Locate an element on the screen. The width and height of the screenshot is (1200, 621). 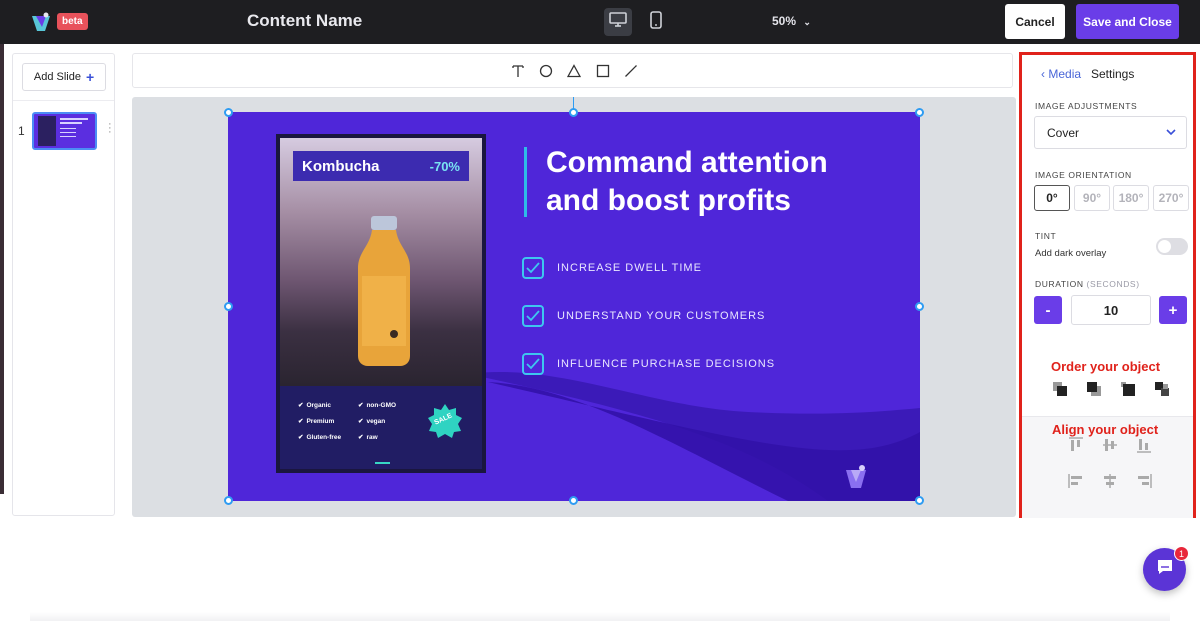
desktop-monitor-icon is located at coordinates (618, 22).